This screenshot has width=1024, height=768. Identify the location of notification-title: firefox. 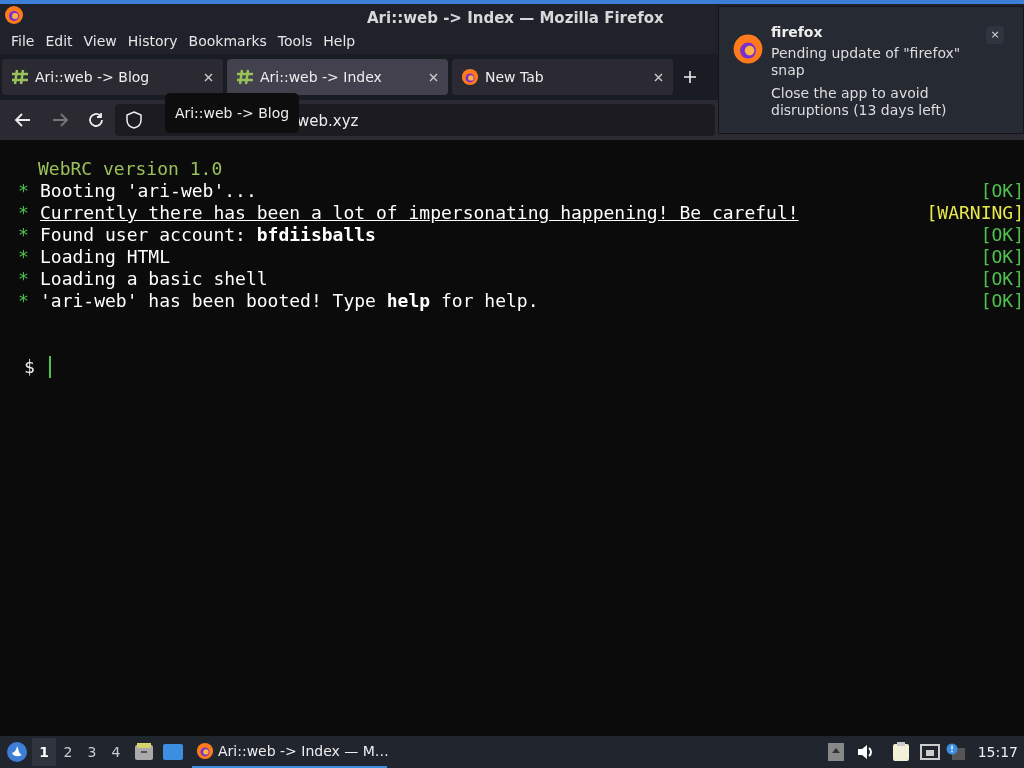
(797, 32).